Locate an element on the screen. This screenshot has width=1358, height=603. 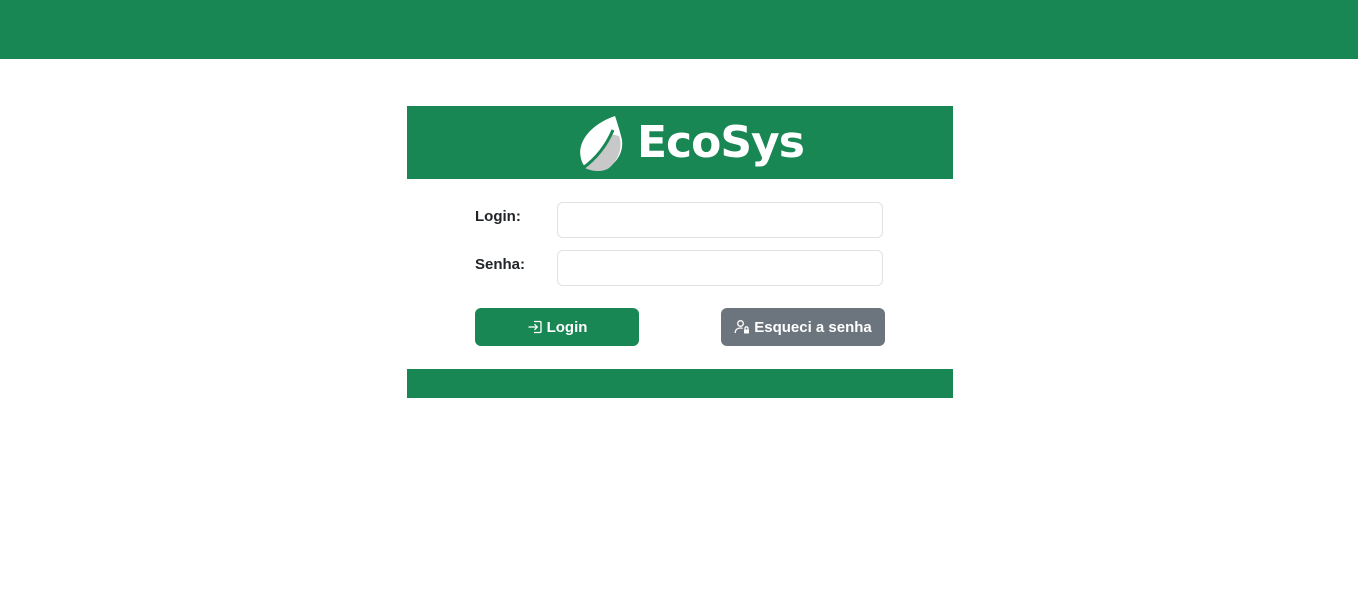
box-arrow-in-right-icon is located at coordinates (535, 327).